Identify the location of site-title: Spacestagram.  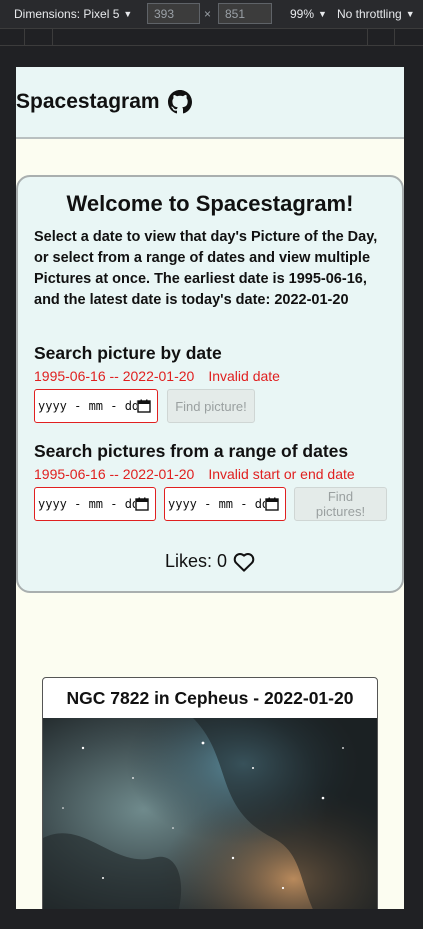
(88, 101).